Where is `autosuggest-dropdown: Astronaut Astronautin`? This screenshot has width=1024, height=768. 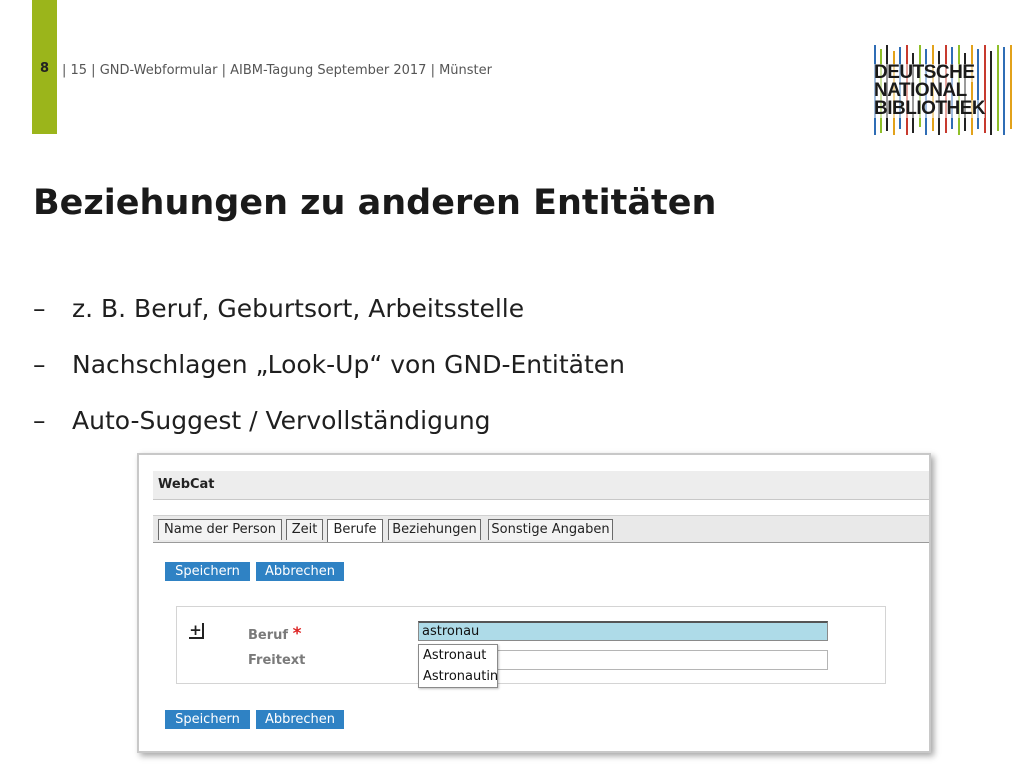
autosuggest-dropdown: Astronaut Astronautin is located at coordinates (458, 666).